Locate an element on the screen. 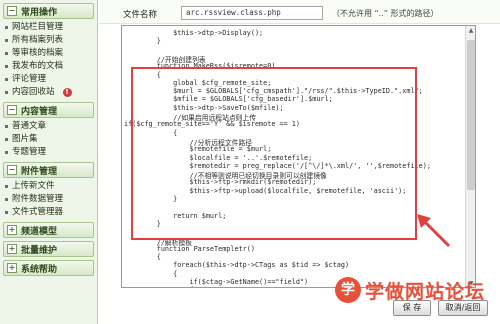  sidebar-section-3: + 频道模型 is located at coordinates (48, 230).